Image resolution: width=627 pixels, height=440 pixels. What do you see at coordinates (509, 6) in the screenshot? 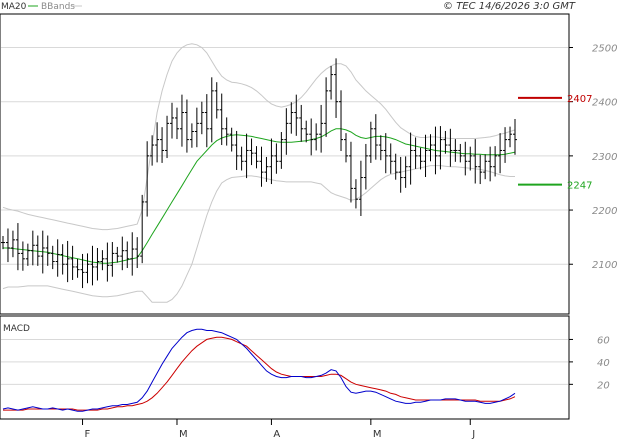
I see `copyright-text: © TEC 14/6/2026 3:0 GMT` at bounding box center [509, 6].